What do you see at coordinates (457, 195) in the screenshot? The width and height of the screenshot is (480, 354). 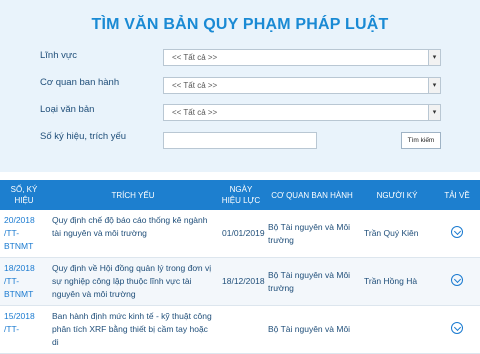 I see `col-download: TẢI VỀ` at bounding box center [457, 195].